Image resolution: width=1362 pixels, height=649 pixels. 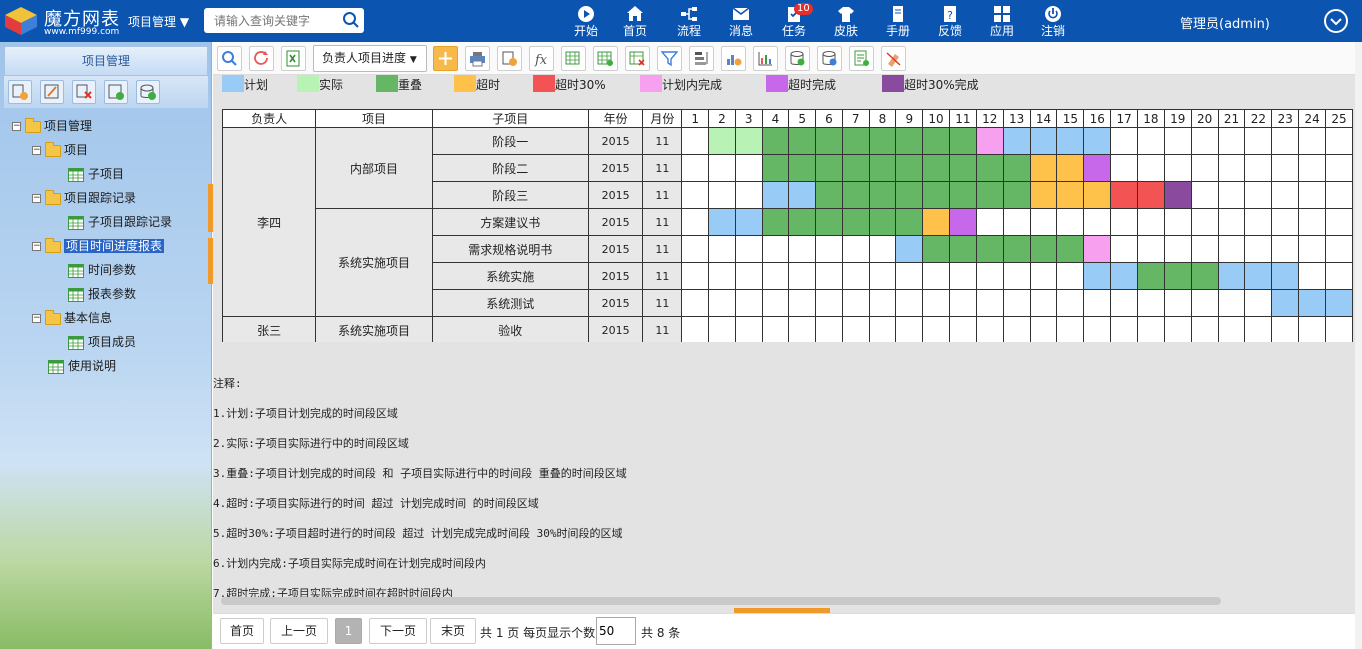 I want to click on nav-home: 首页, so click(x=635, y=22).